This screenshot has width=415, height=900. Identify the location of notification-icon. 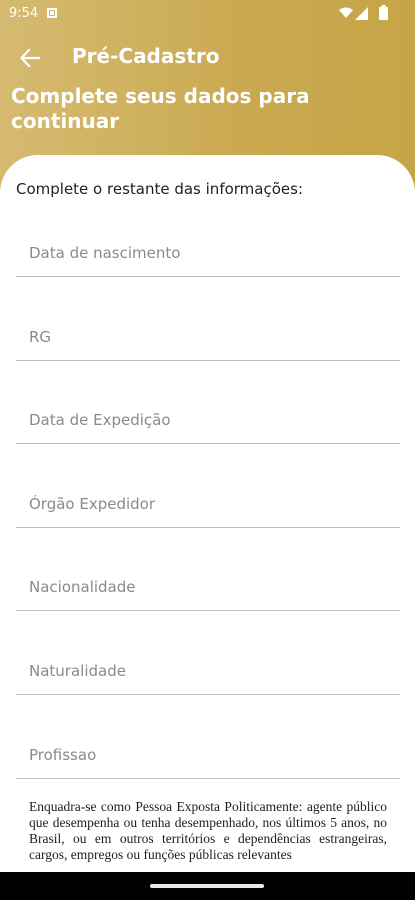
(52, 13).